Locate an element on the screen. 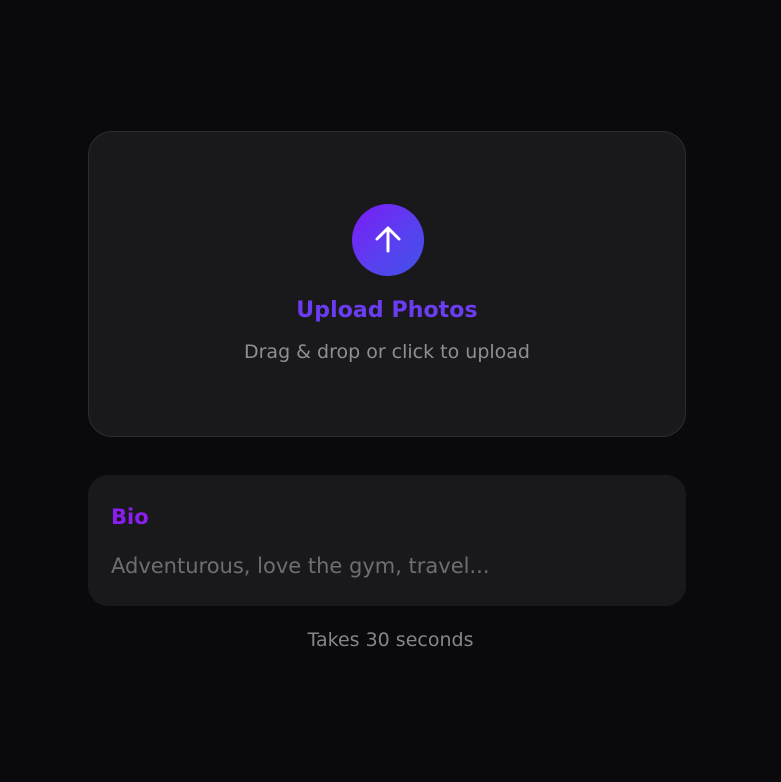 The image size is (781, 782). upload-subtitle: Drag & drop or click to upload is located at coordinates (386, 352).